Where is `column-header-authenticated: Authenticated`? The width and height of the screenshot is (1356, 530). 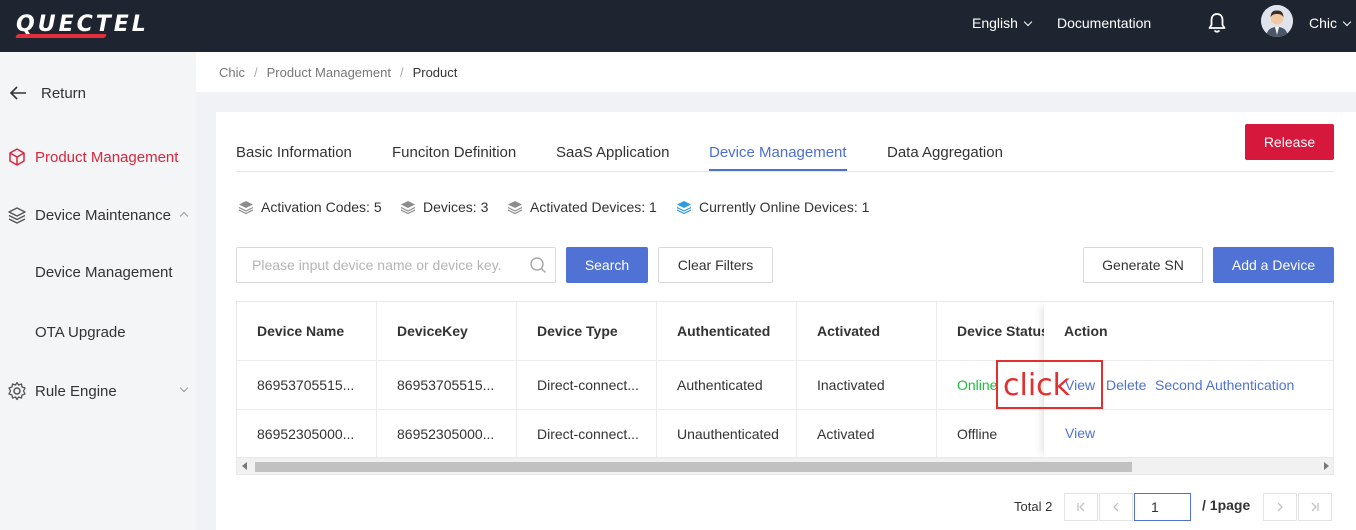 column-header-authenticated: Authenticated is located at coordinates (727, 331).